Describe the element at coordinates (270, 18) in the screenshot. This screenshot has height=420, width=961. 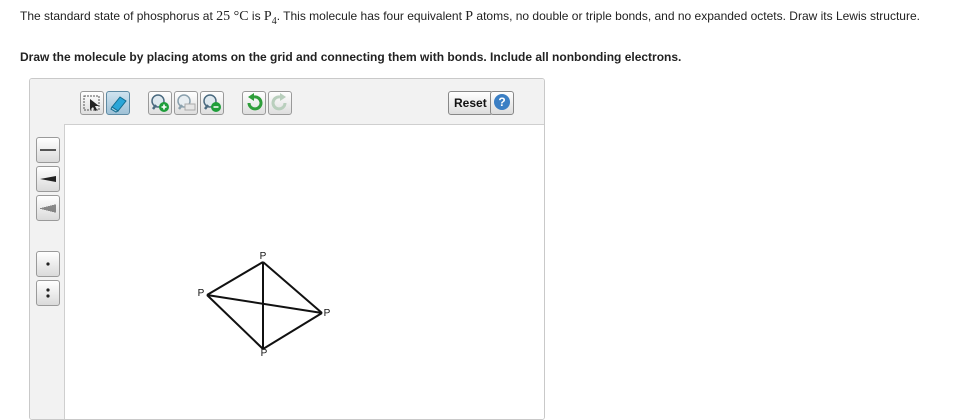
I see `formula: P4` at that location.